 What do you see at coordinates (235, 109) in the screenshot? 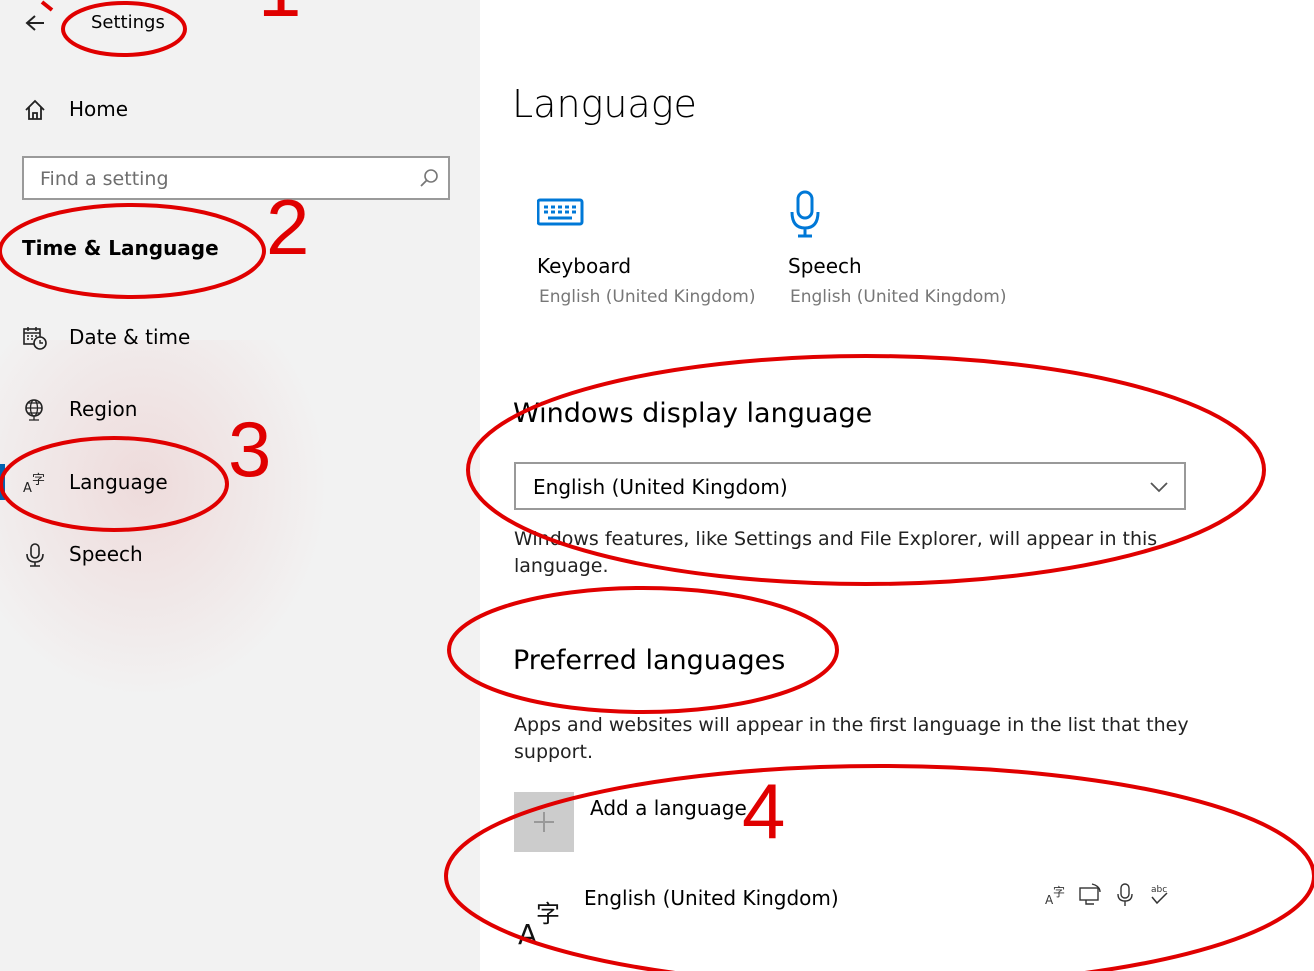
I see `sidebar-item-home: Home` at bounding box center [235, 109].